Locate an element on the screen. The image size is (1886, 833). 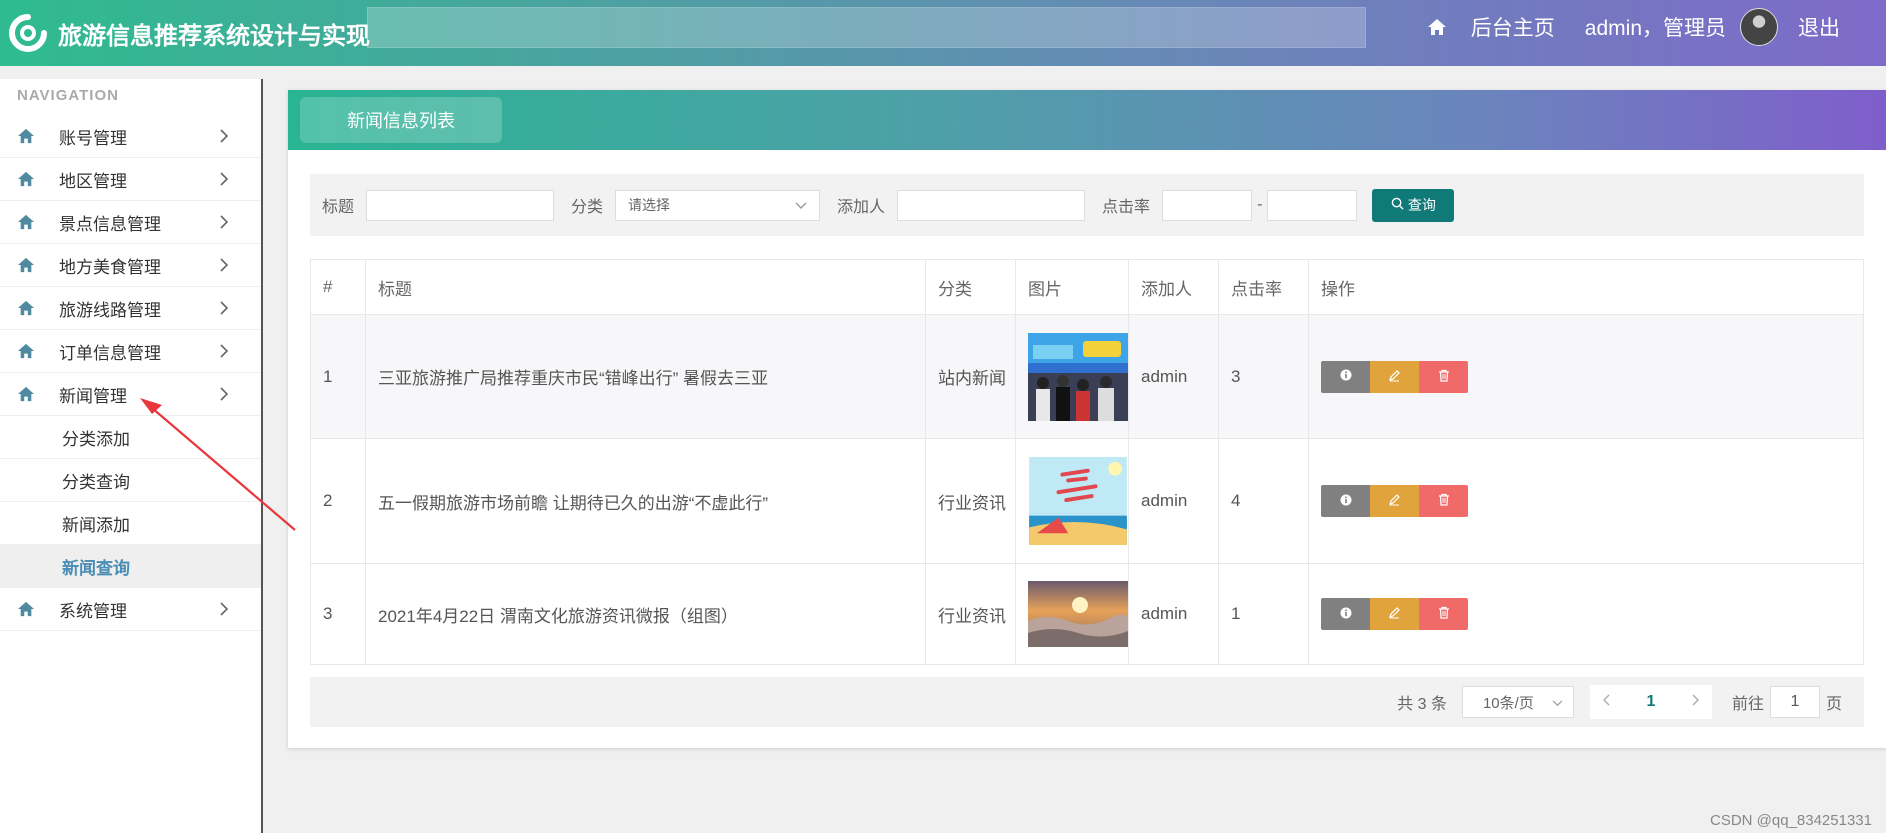
page-navigator: 1 is located at coordinates (1650, 702).